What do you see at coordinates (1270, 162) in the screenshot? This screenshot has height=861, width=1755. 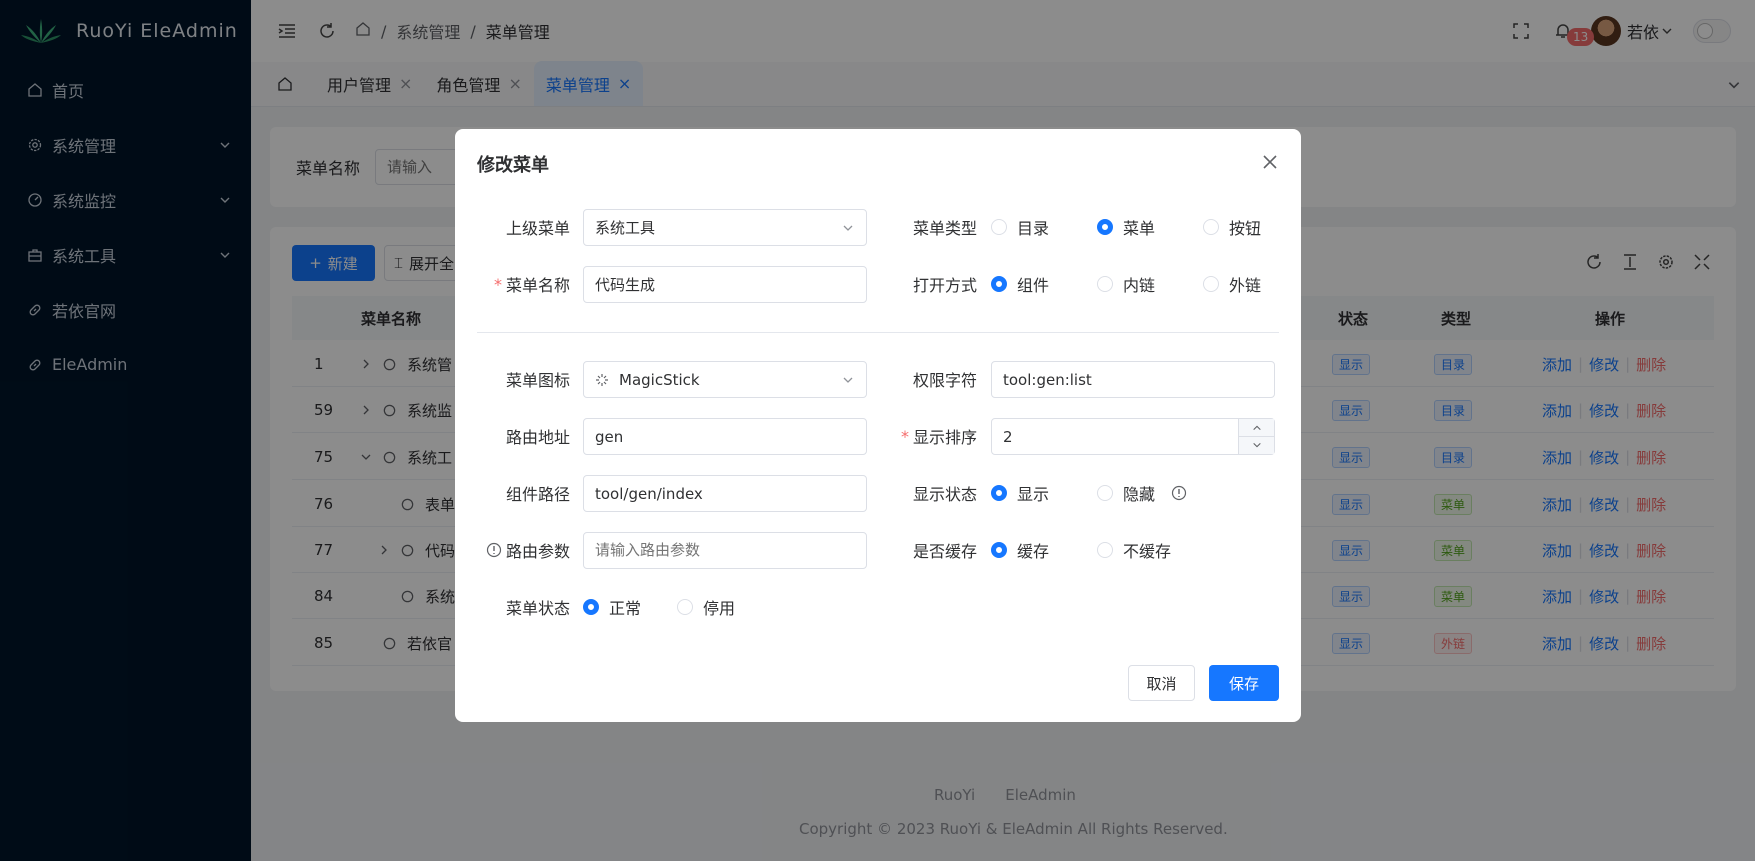 I see `close-icon` at bounding box center [1270, 162].